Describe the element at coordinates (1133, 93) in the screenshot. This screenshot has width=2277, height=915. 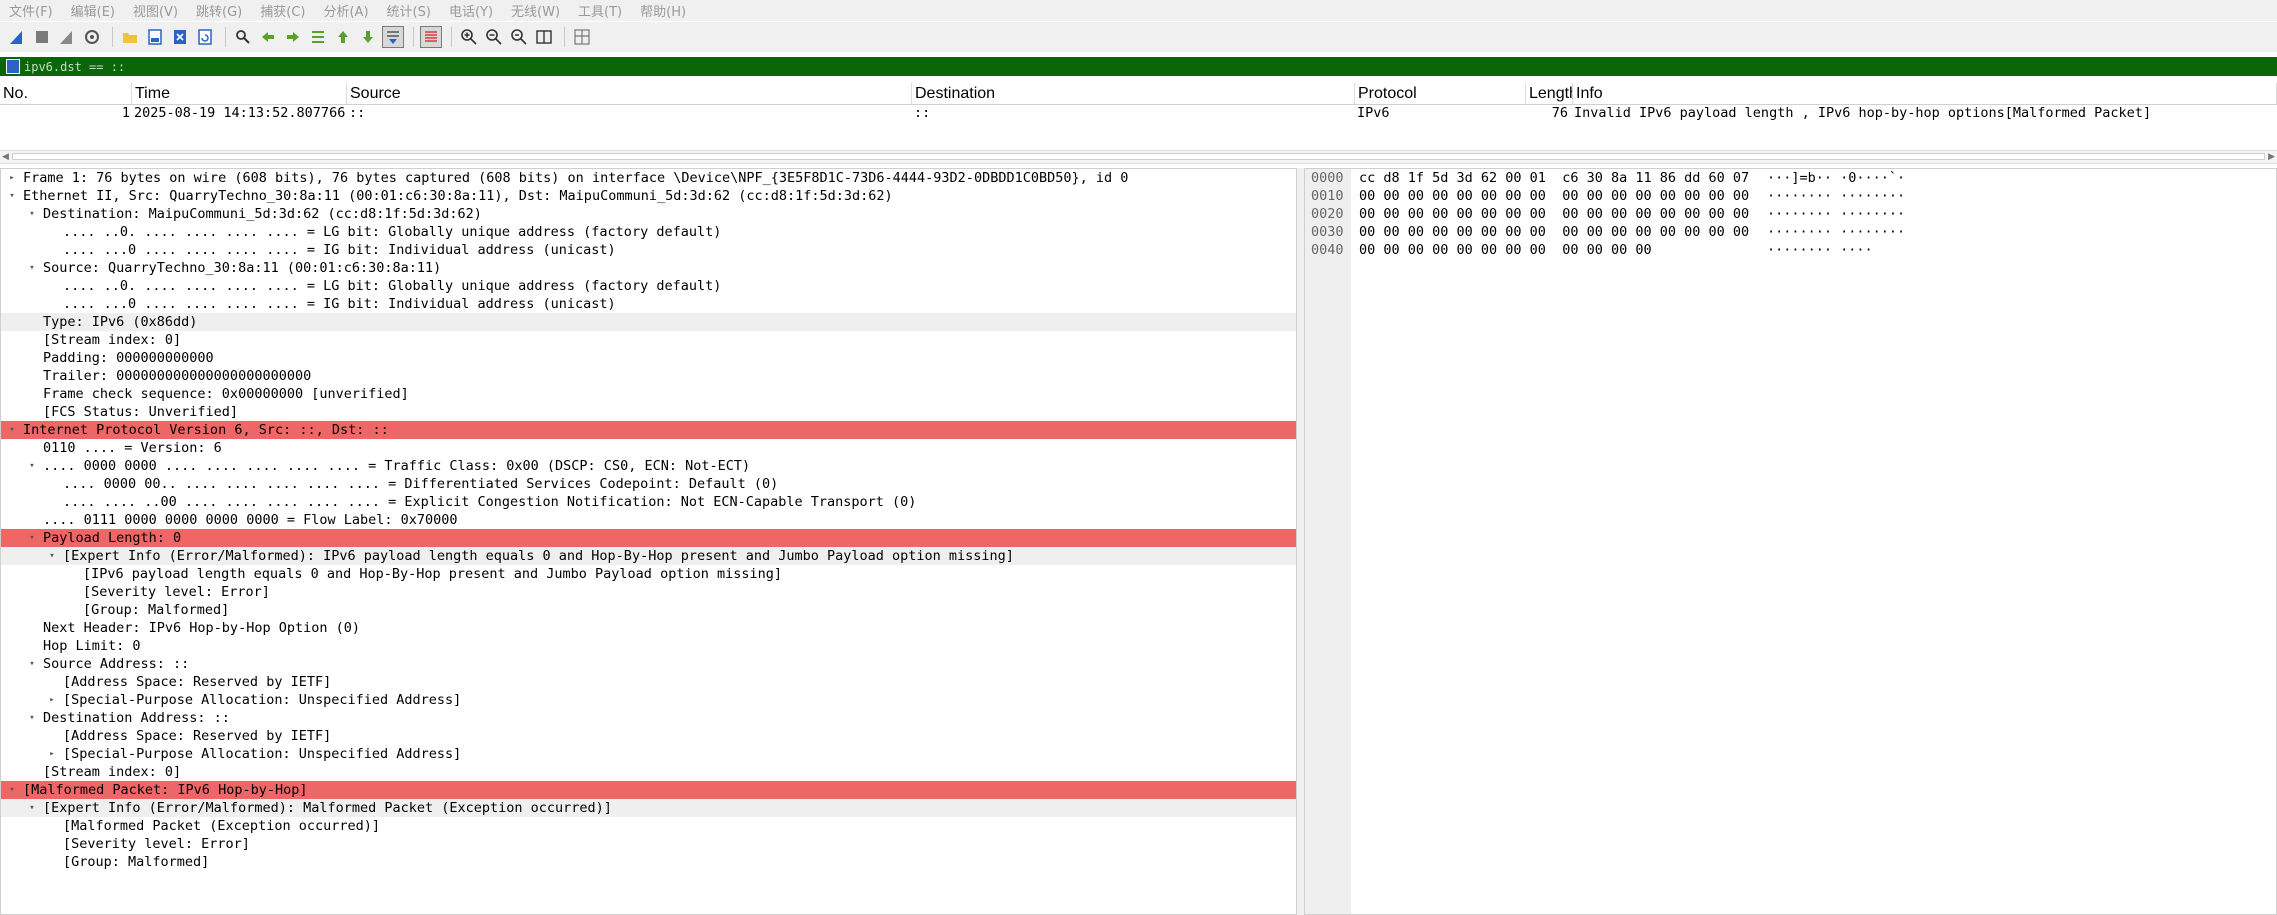
I see `column-header-destination: Destination` at that location.